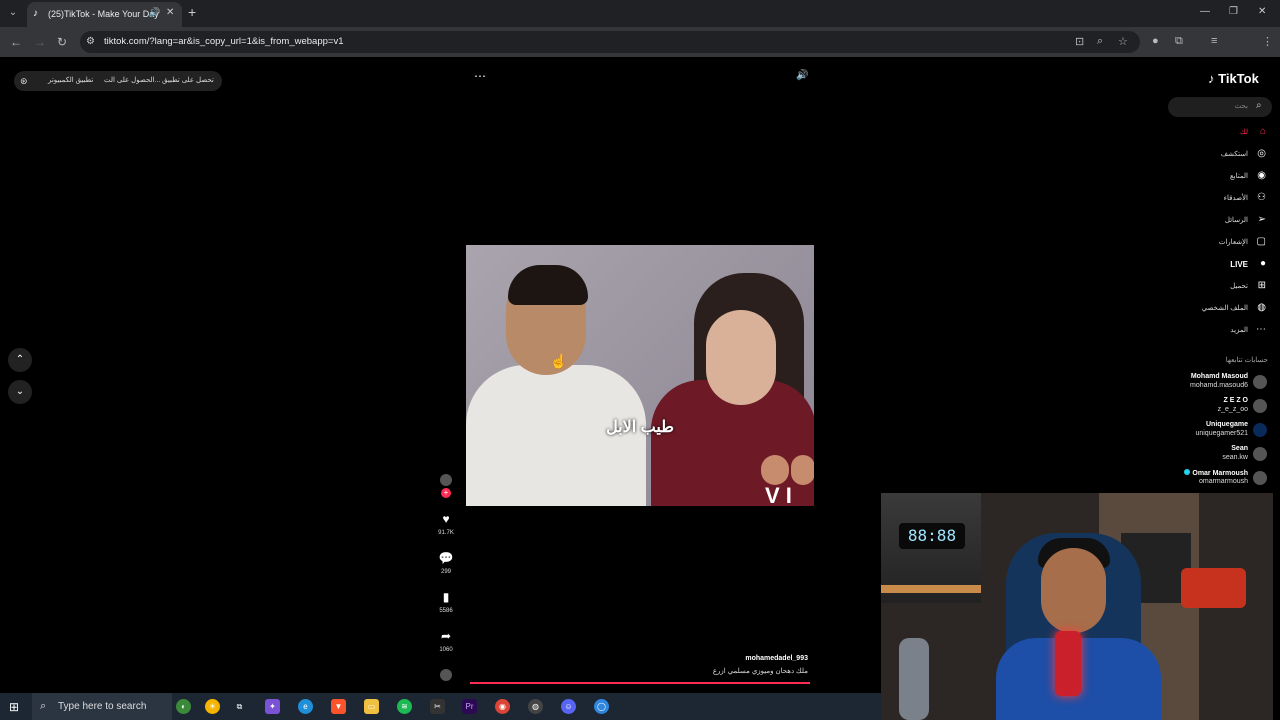 The height and width of the screenshot is (720, 1280). I want to click on app-logo-icon: ⊛, so click(24, 81).